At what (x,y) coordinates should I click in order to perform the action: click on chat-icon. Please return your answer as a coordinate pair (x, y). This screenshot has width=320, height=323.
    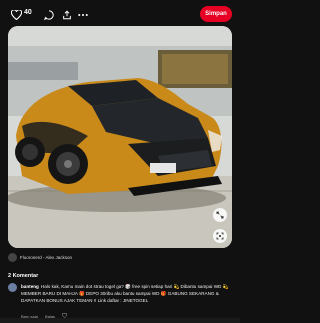
    Looking at the image, I should click on (49, 15).